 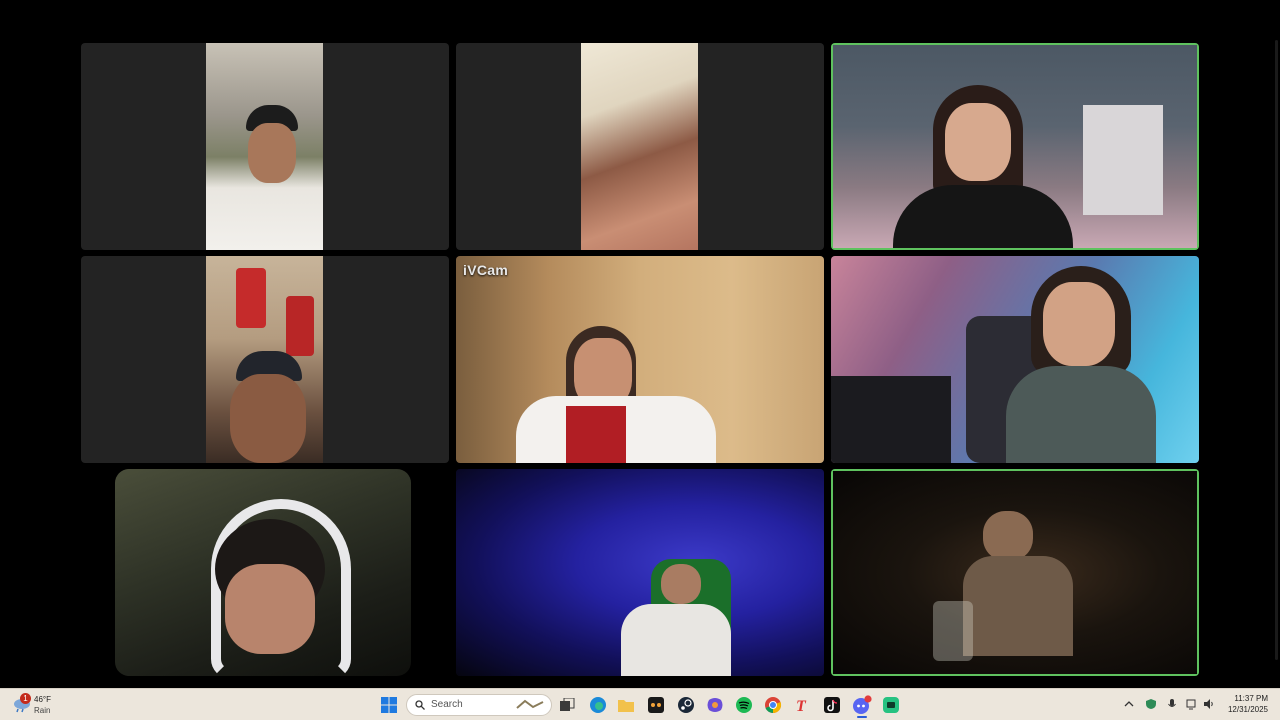 I want to click on spotify-icon, so click(x=744, y=705).